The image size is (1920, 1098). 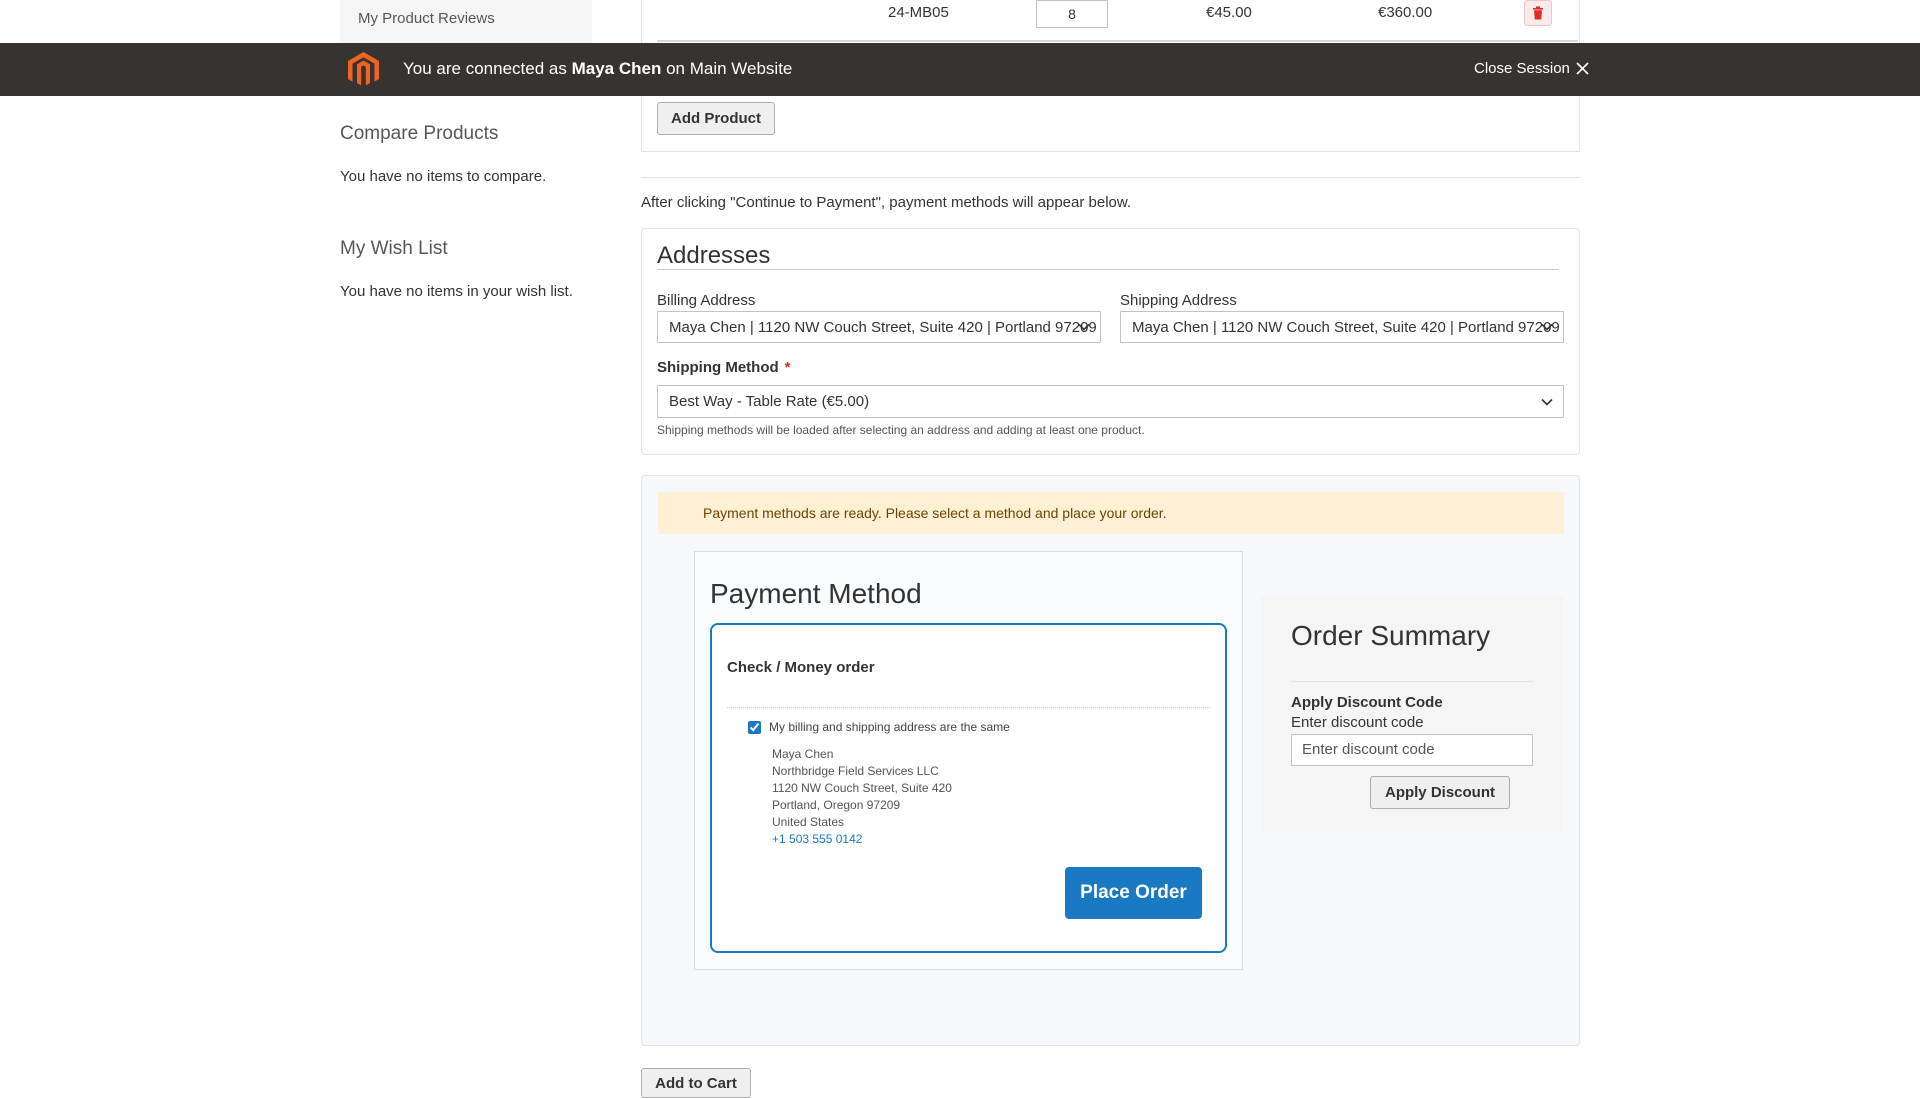 I want to click on order-summary-title: Order Summary, so click(x=1391, y=635).